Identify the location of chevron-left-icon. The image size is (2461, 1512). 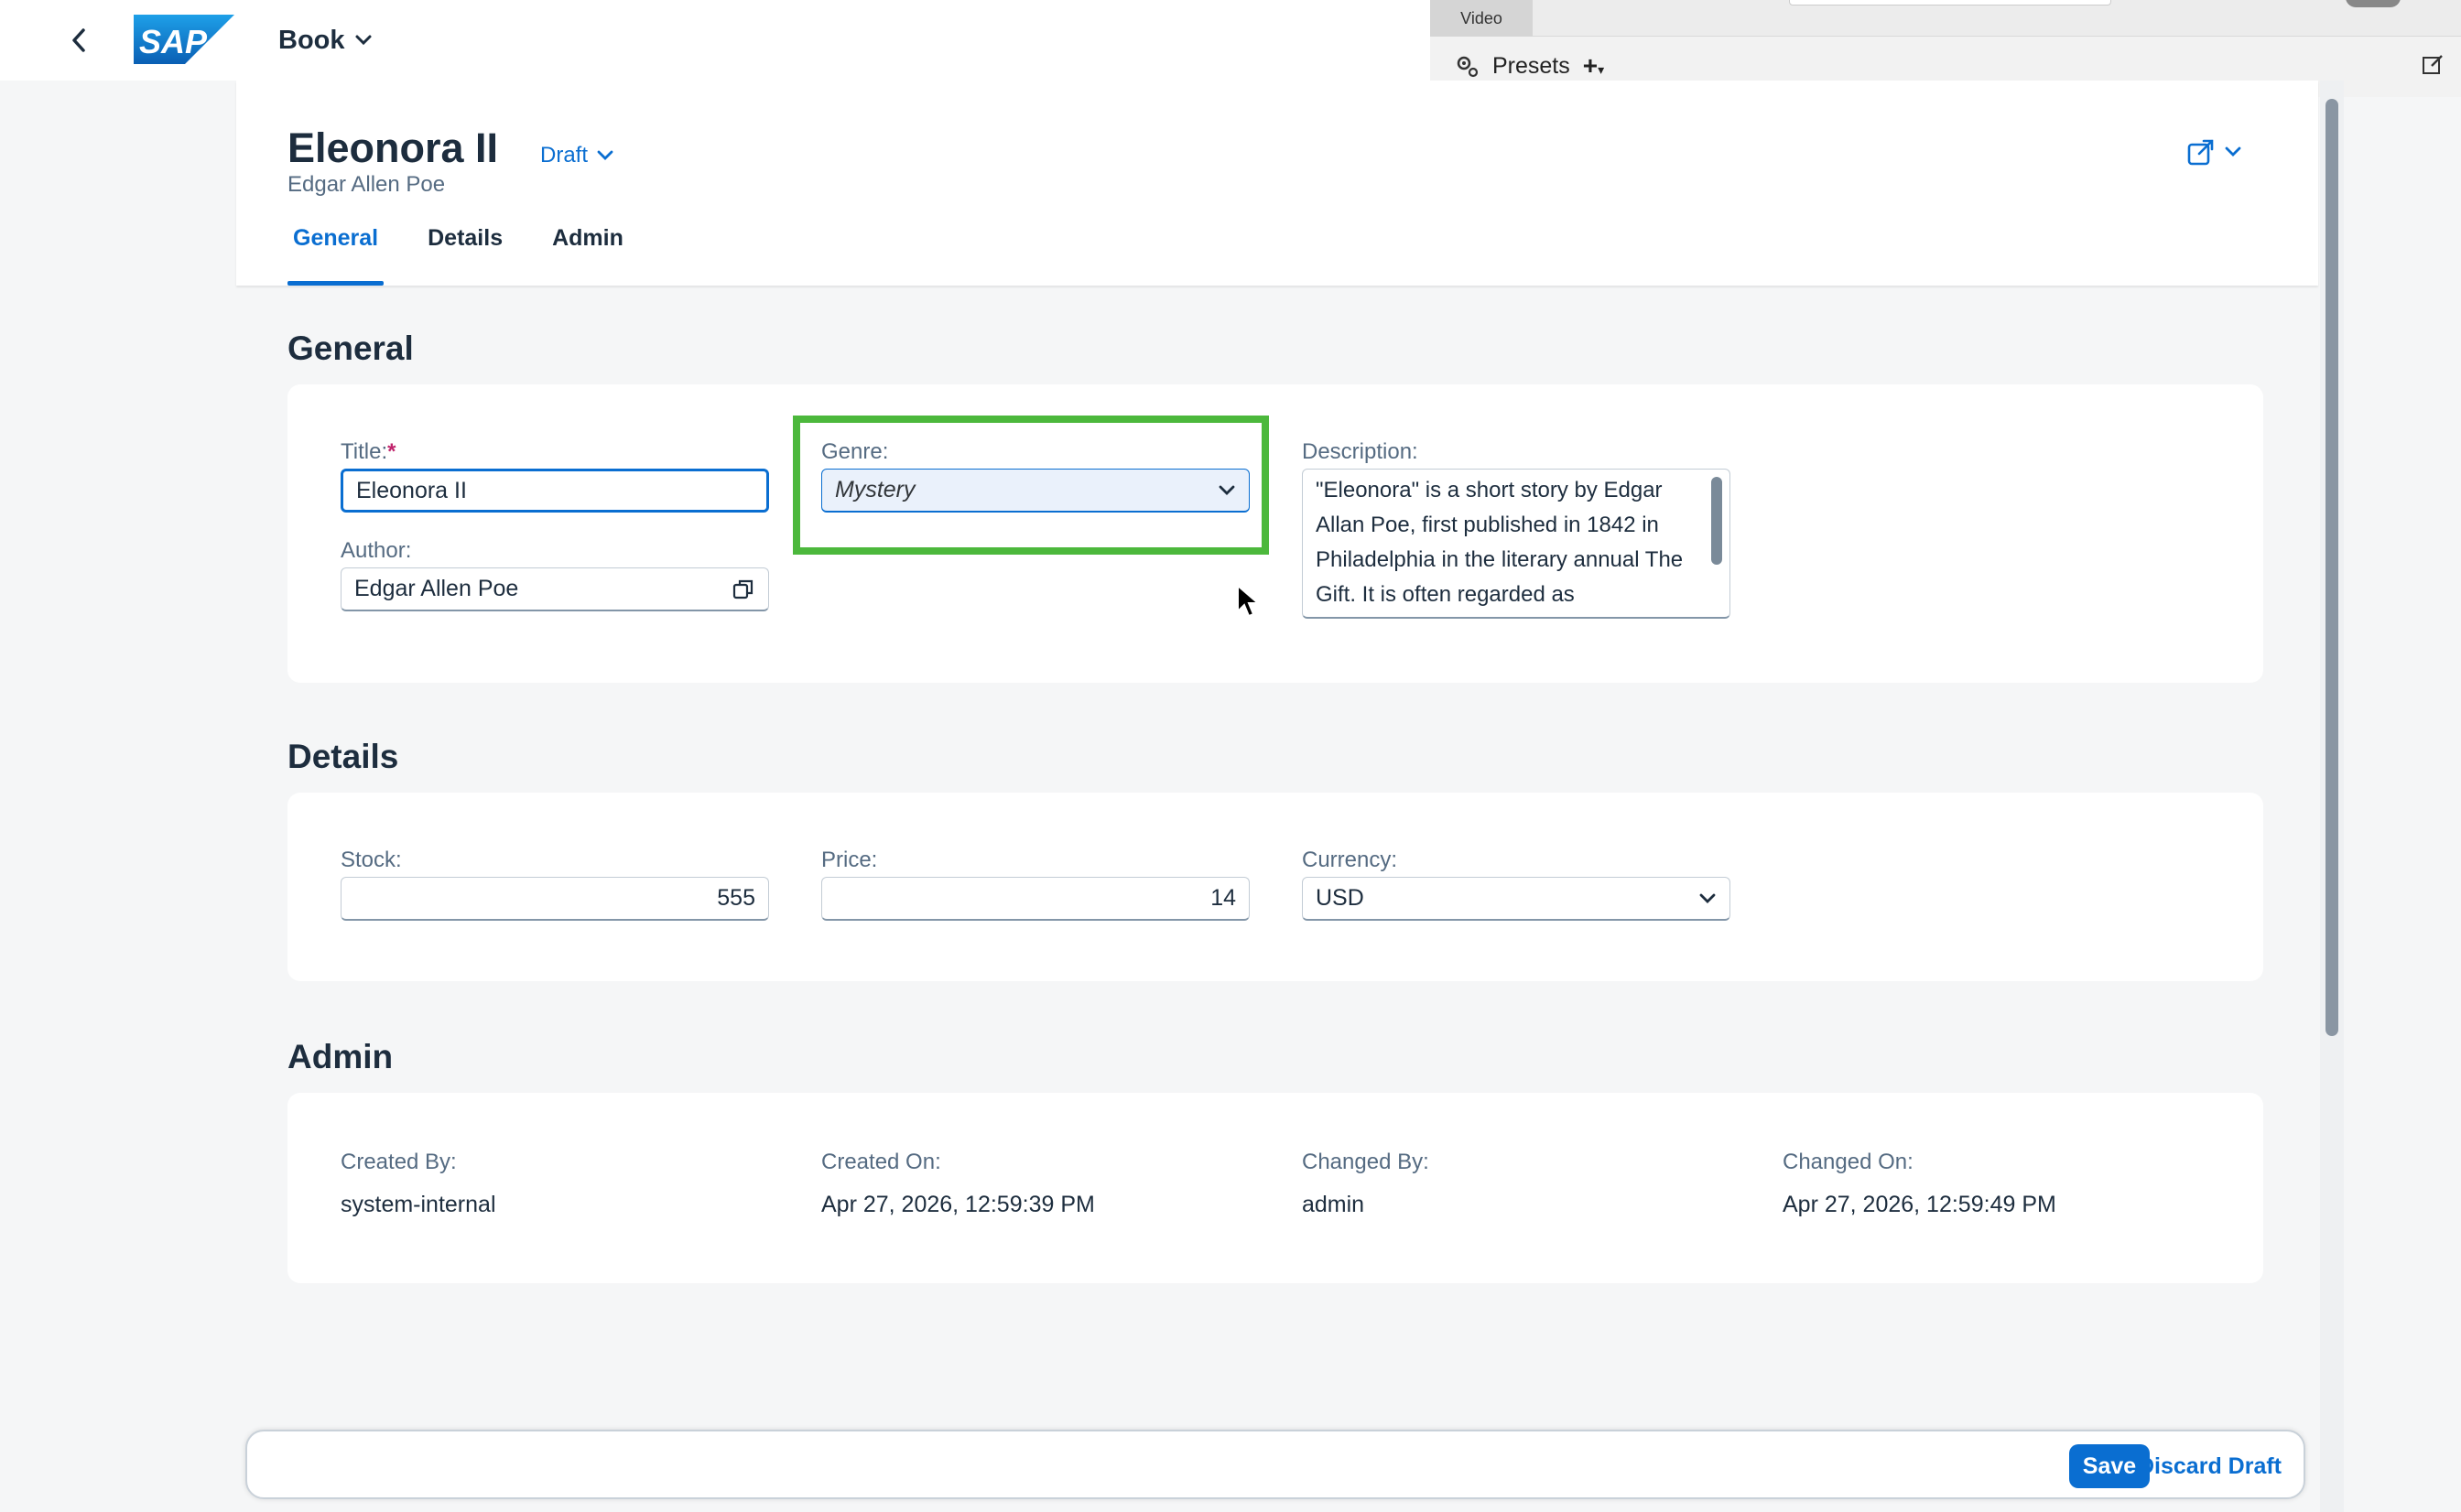
(78, 40).